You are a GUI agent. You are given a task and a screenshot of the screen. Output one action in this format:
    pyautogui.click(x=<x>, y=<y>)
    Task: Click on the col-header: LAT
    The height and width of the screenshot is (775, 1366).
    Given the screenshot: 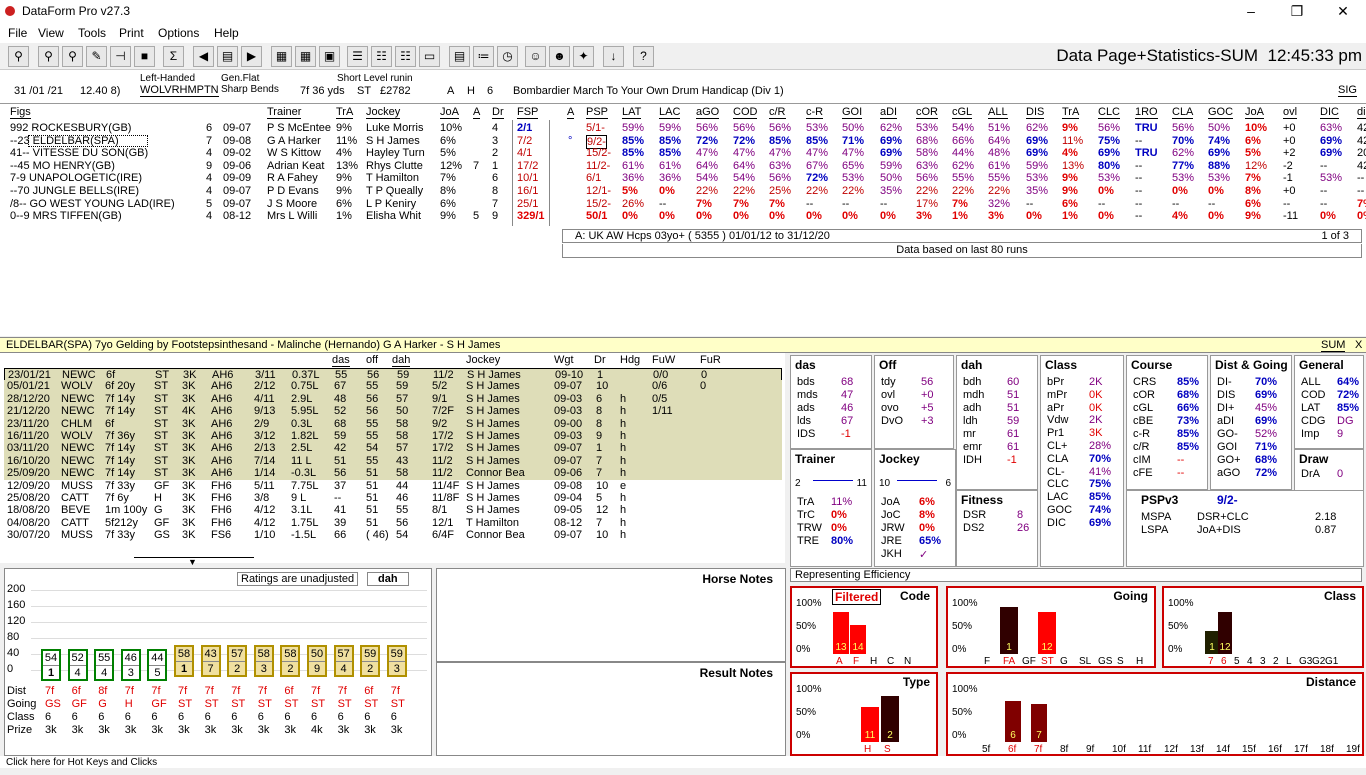 What is the action you would take?
    pyautogui.click(x=632, y=112)
    